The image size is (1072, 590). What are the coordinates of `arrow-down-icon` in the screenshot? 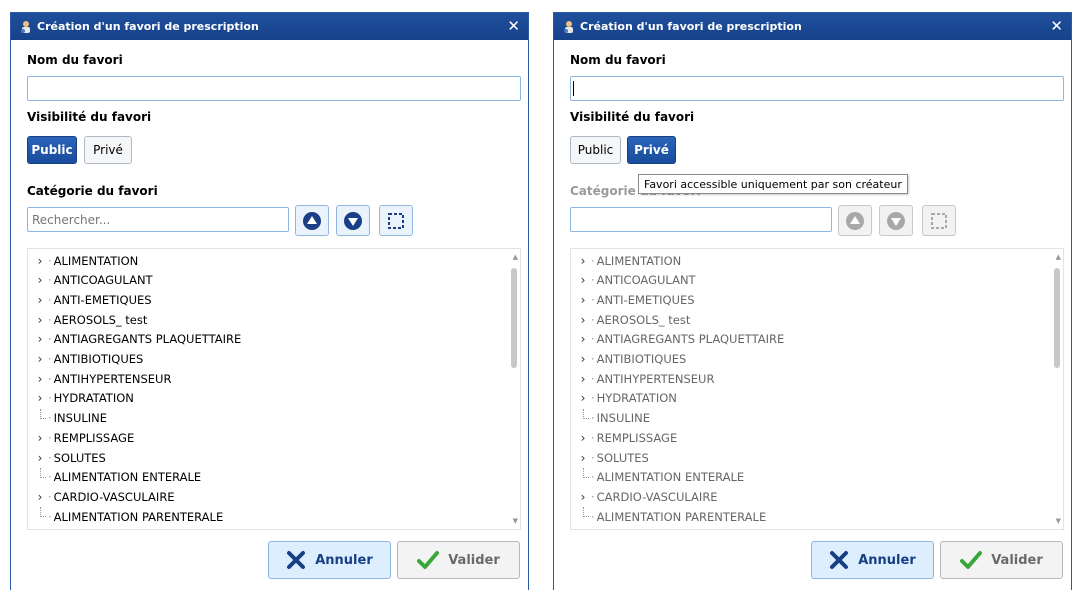 It's located at (896, 220).